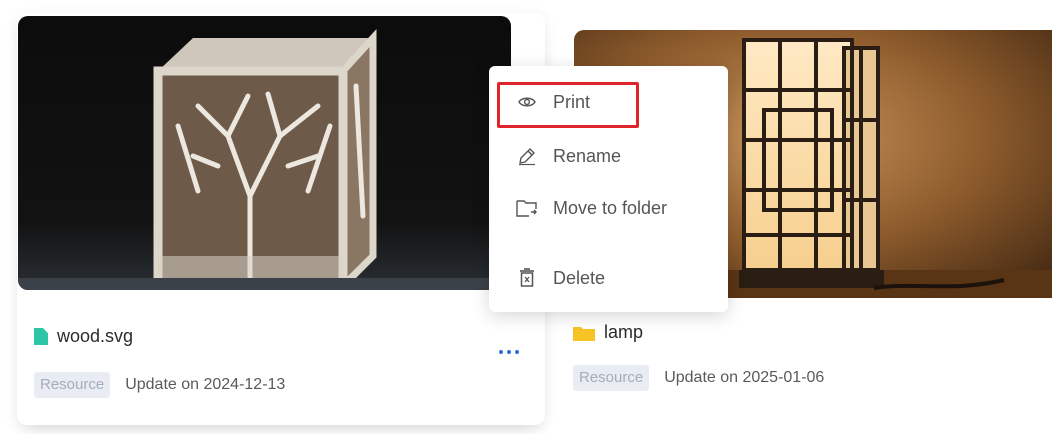 The height and width of the screenshot is (434, 1052). I want to click on folder-icon, so click(584, 333).